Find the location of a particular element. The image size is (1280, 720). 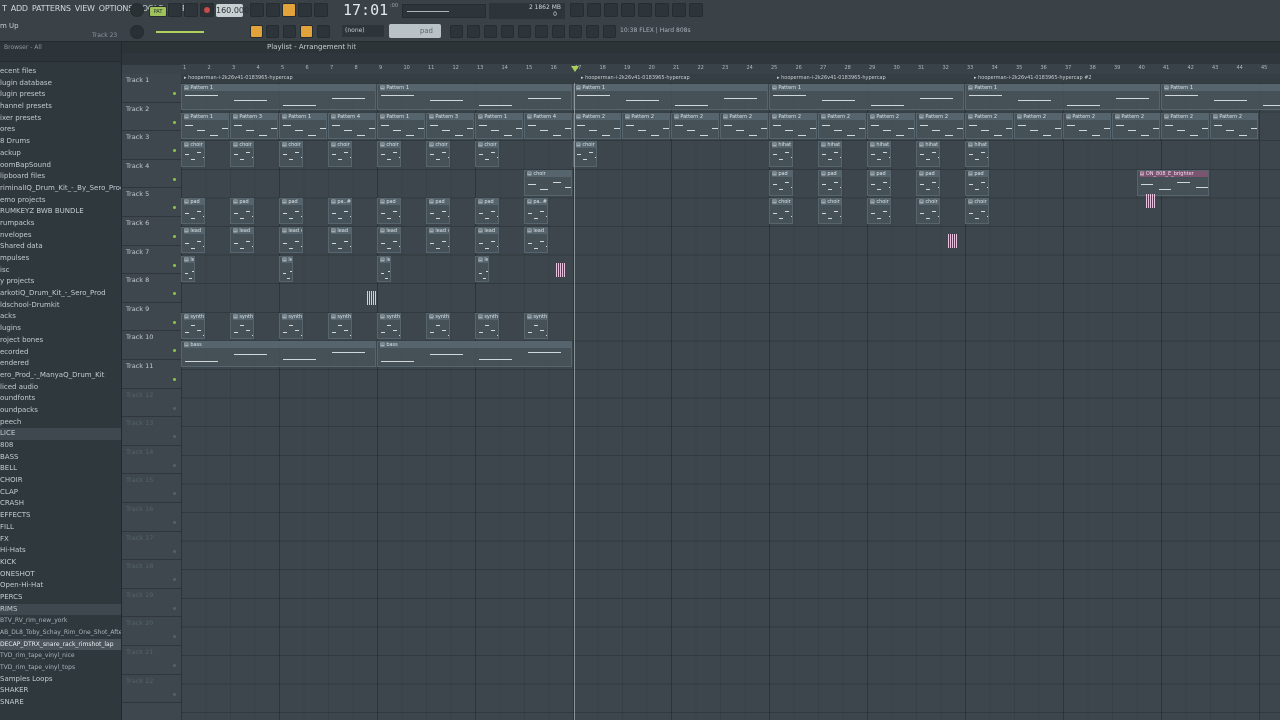

track-header: Track 11 is located at coordinates (151, 374).